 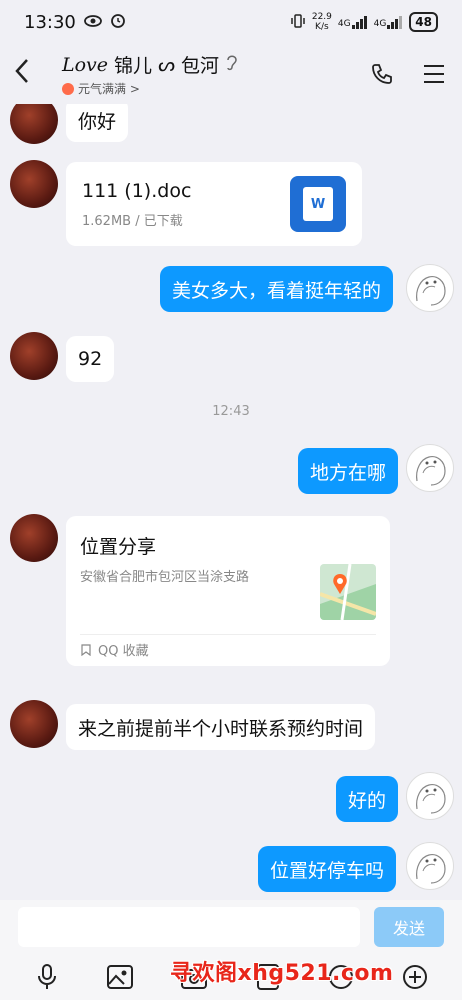 What do you see at coordinates (344, 24) in the screenshot?
I see `signal-label-1: 4G` at bounding box center [344, 24].